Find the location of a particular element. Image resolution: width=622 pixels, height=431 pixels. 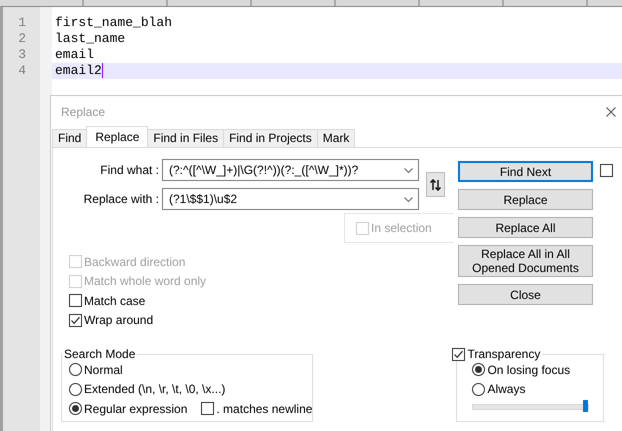

tab: Mark is located at coordinates (336, 138).